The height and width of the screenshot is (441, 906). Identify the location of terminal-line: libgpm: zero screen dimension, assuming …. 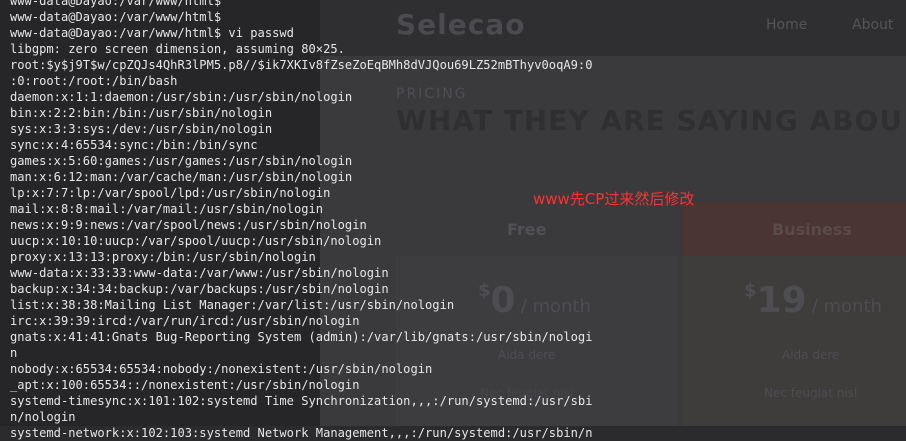
(177, 49).